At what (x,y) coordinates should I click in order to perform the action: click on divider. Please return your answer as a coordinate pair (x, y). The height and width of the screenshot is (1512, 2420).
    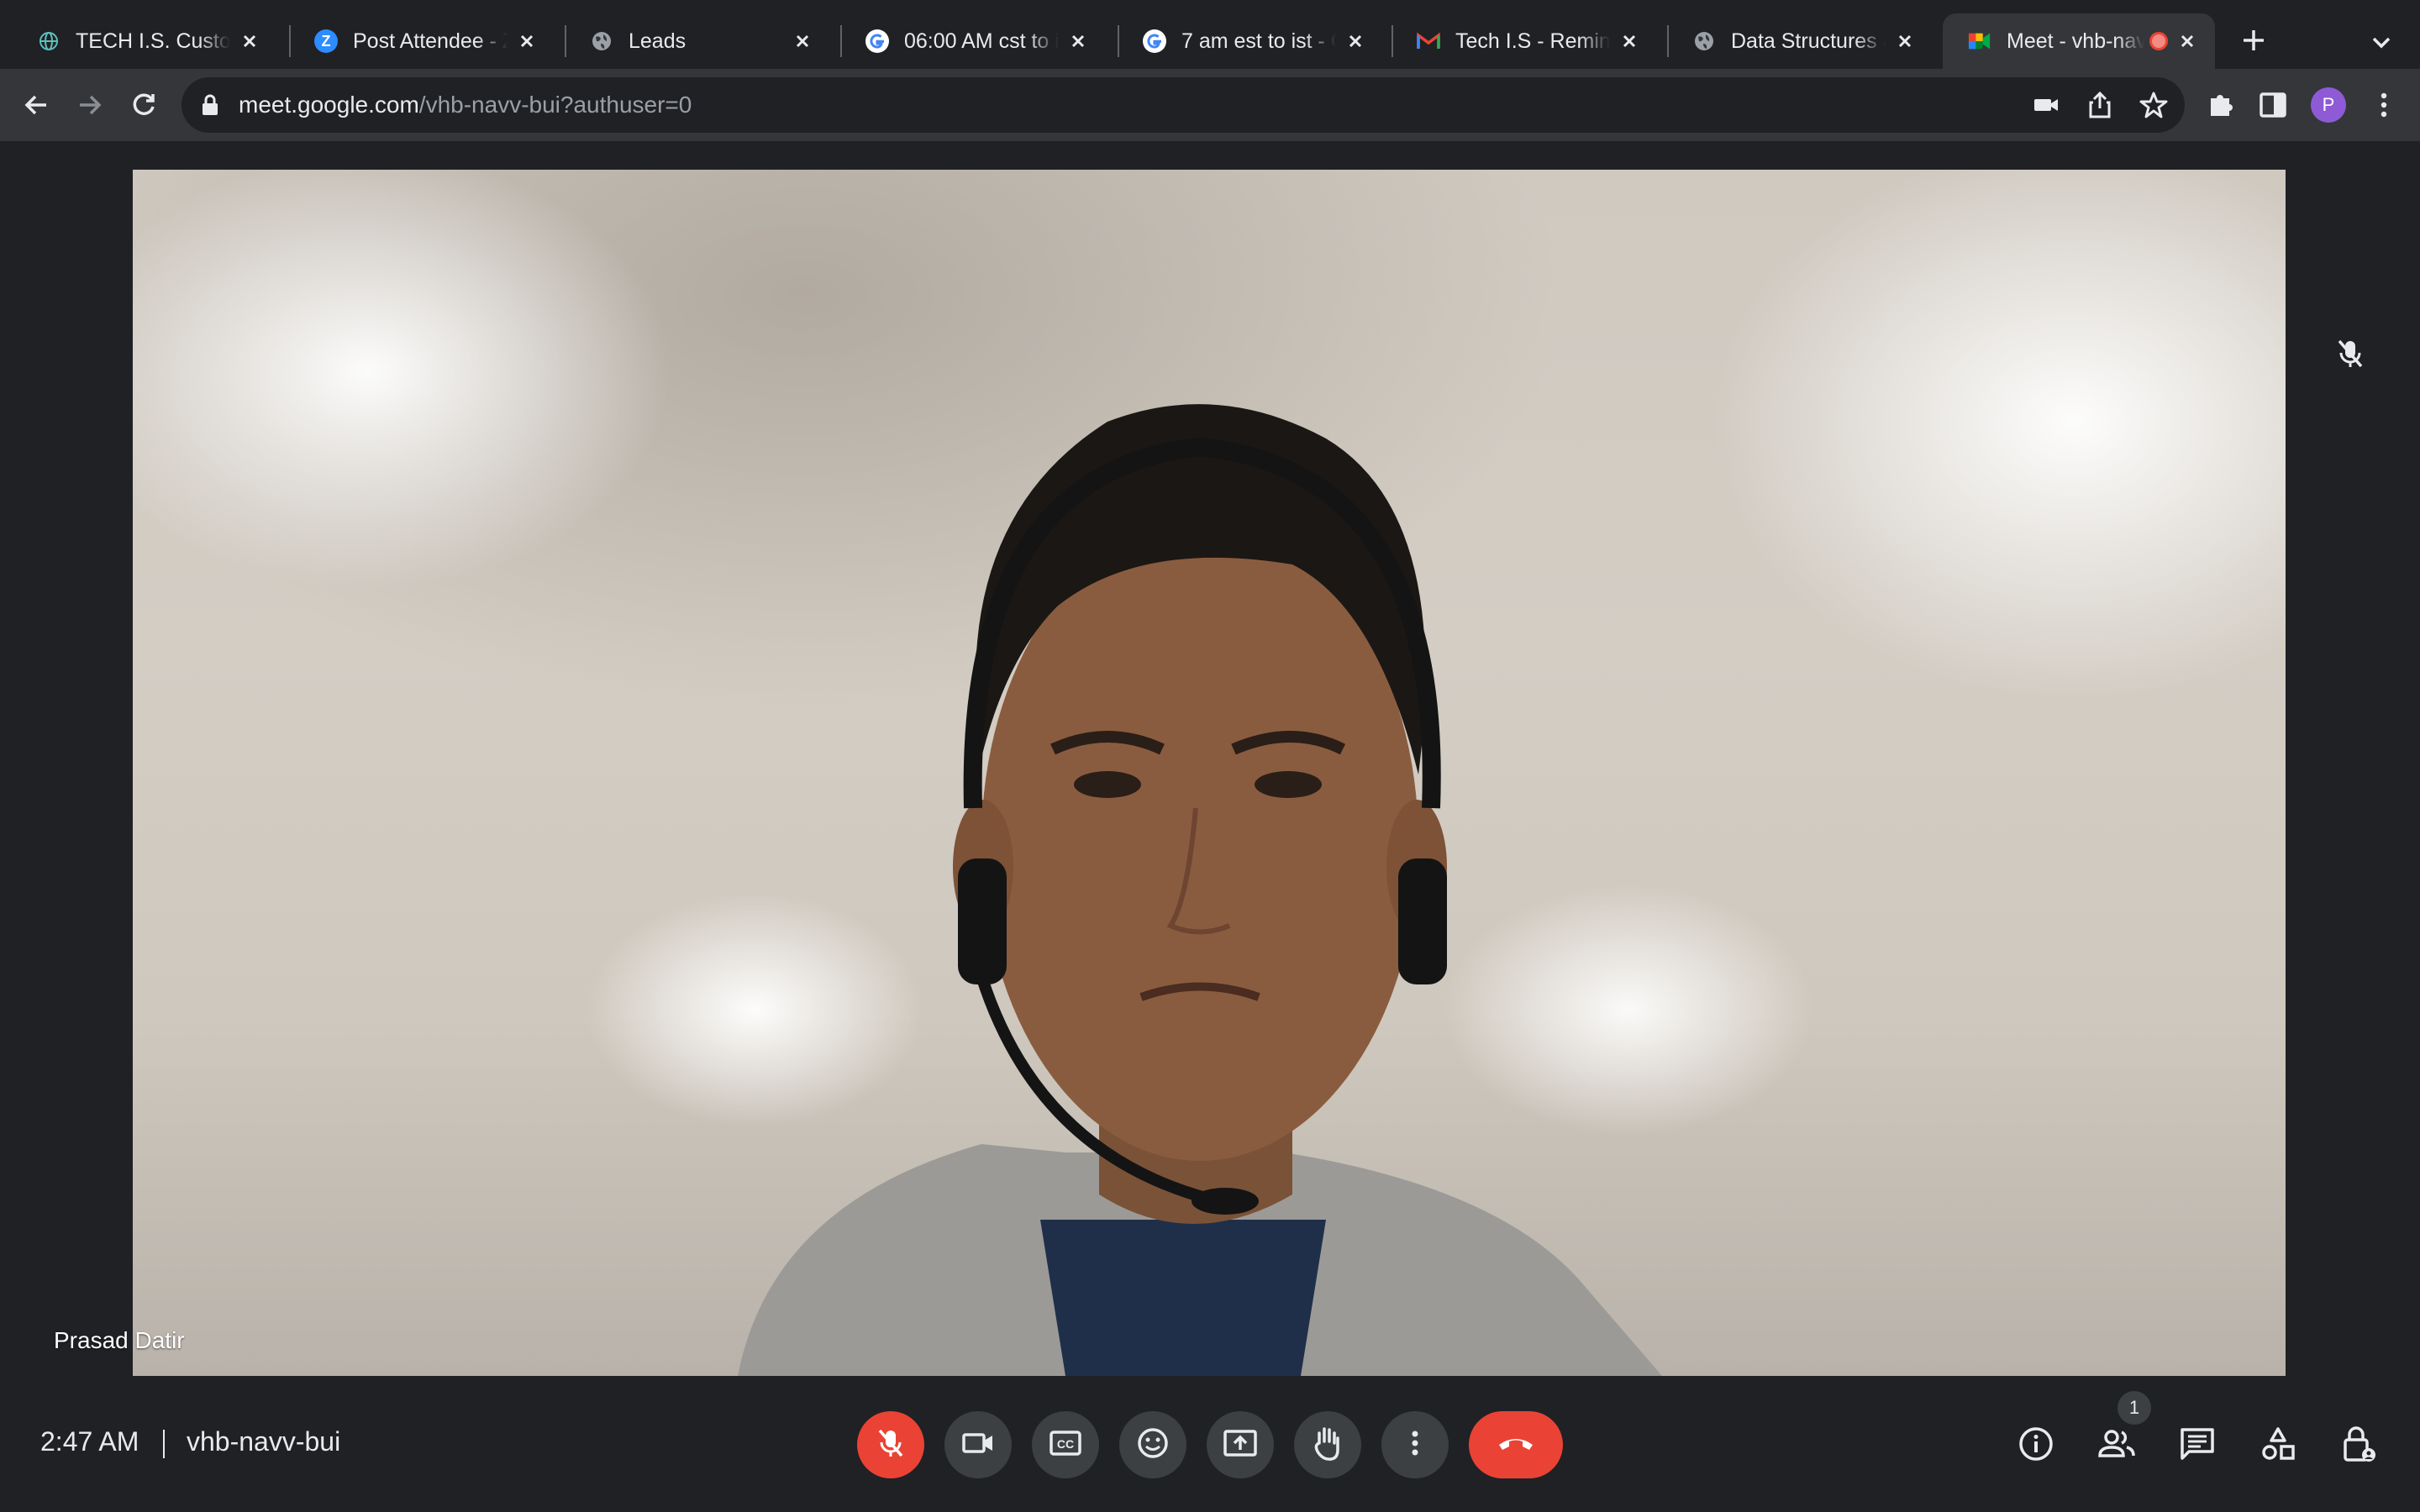
    Looking at the image, I should click on (164, 1444).